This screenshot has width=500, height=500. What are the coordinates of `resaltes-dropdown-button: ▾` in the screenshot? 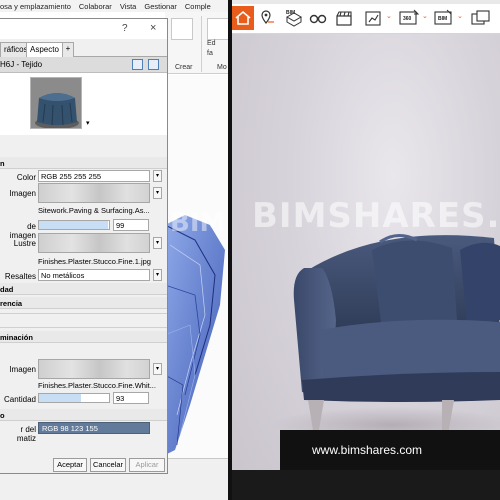 It's located at (157, 275).